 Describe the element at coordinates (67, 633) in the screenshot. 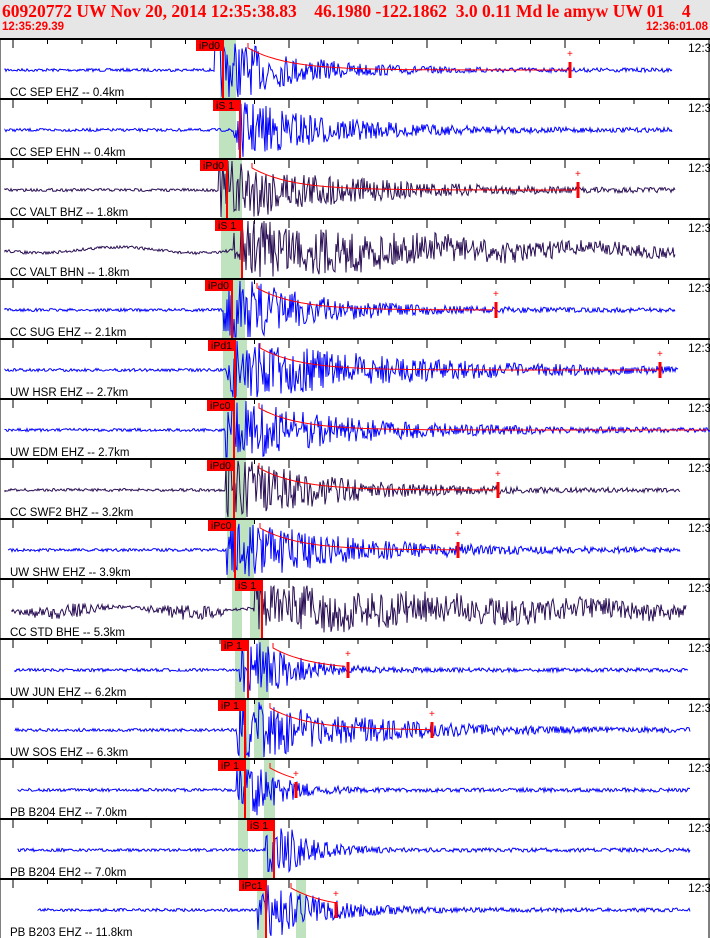

I see `station-label: CC STD BHE -- 5.3km` at that location.